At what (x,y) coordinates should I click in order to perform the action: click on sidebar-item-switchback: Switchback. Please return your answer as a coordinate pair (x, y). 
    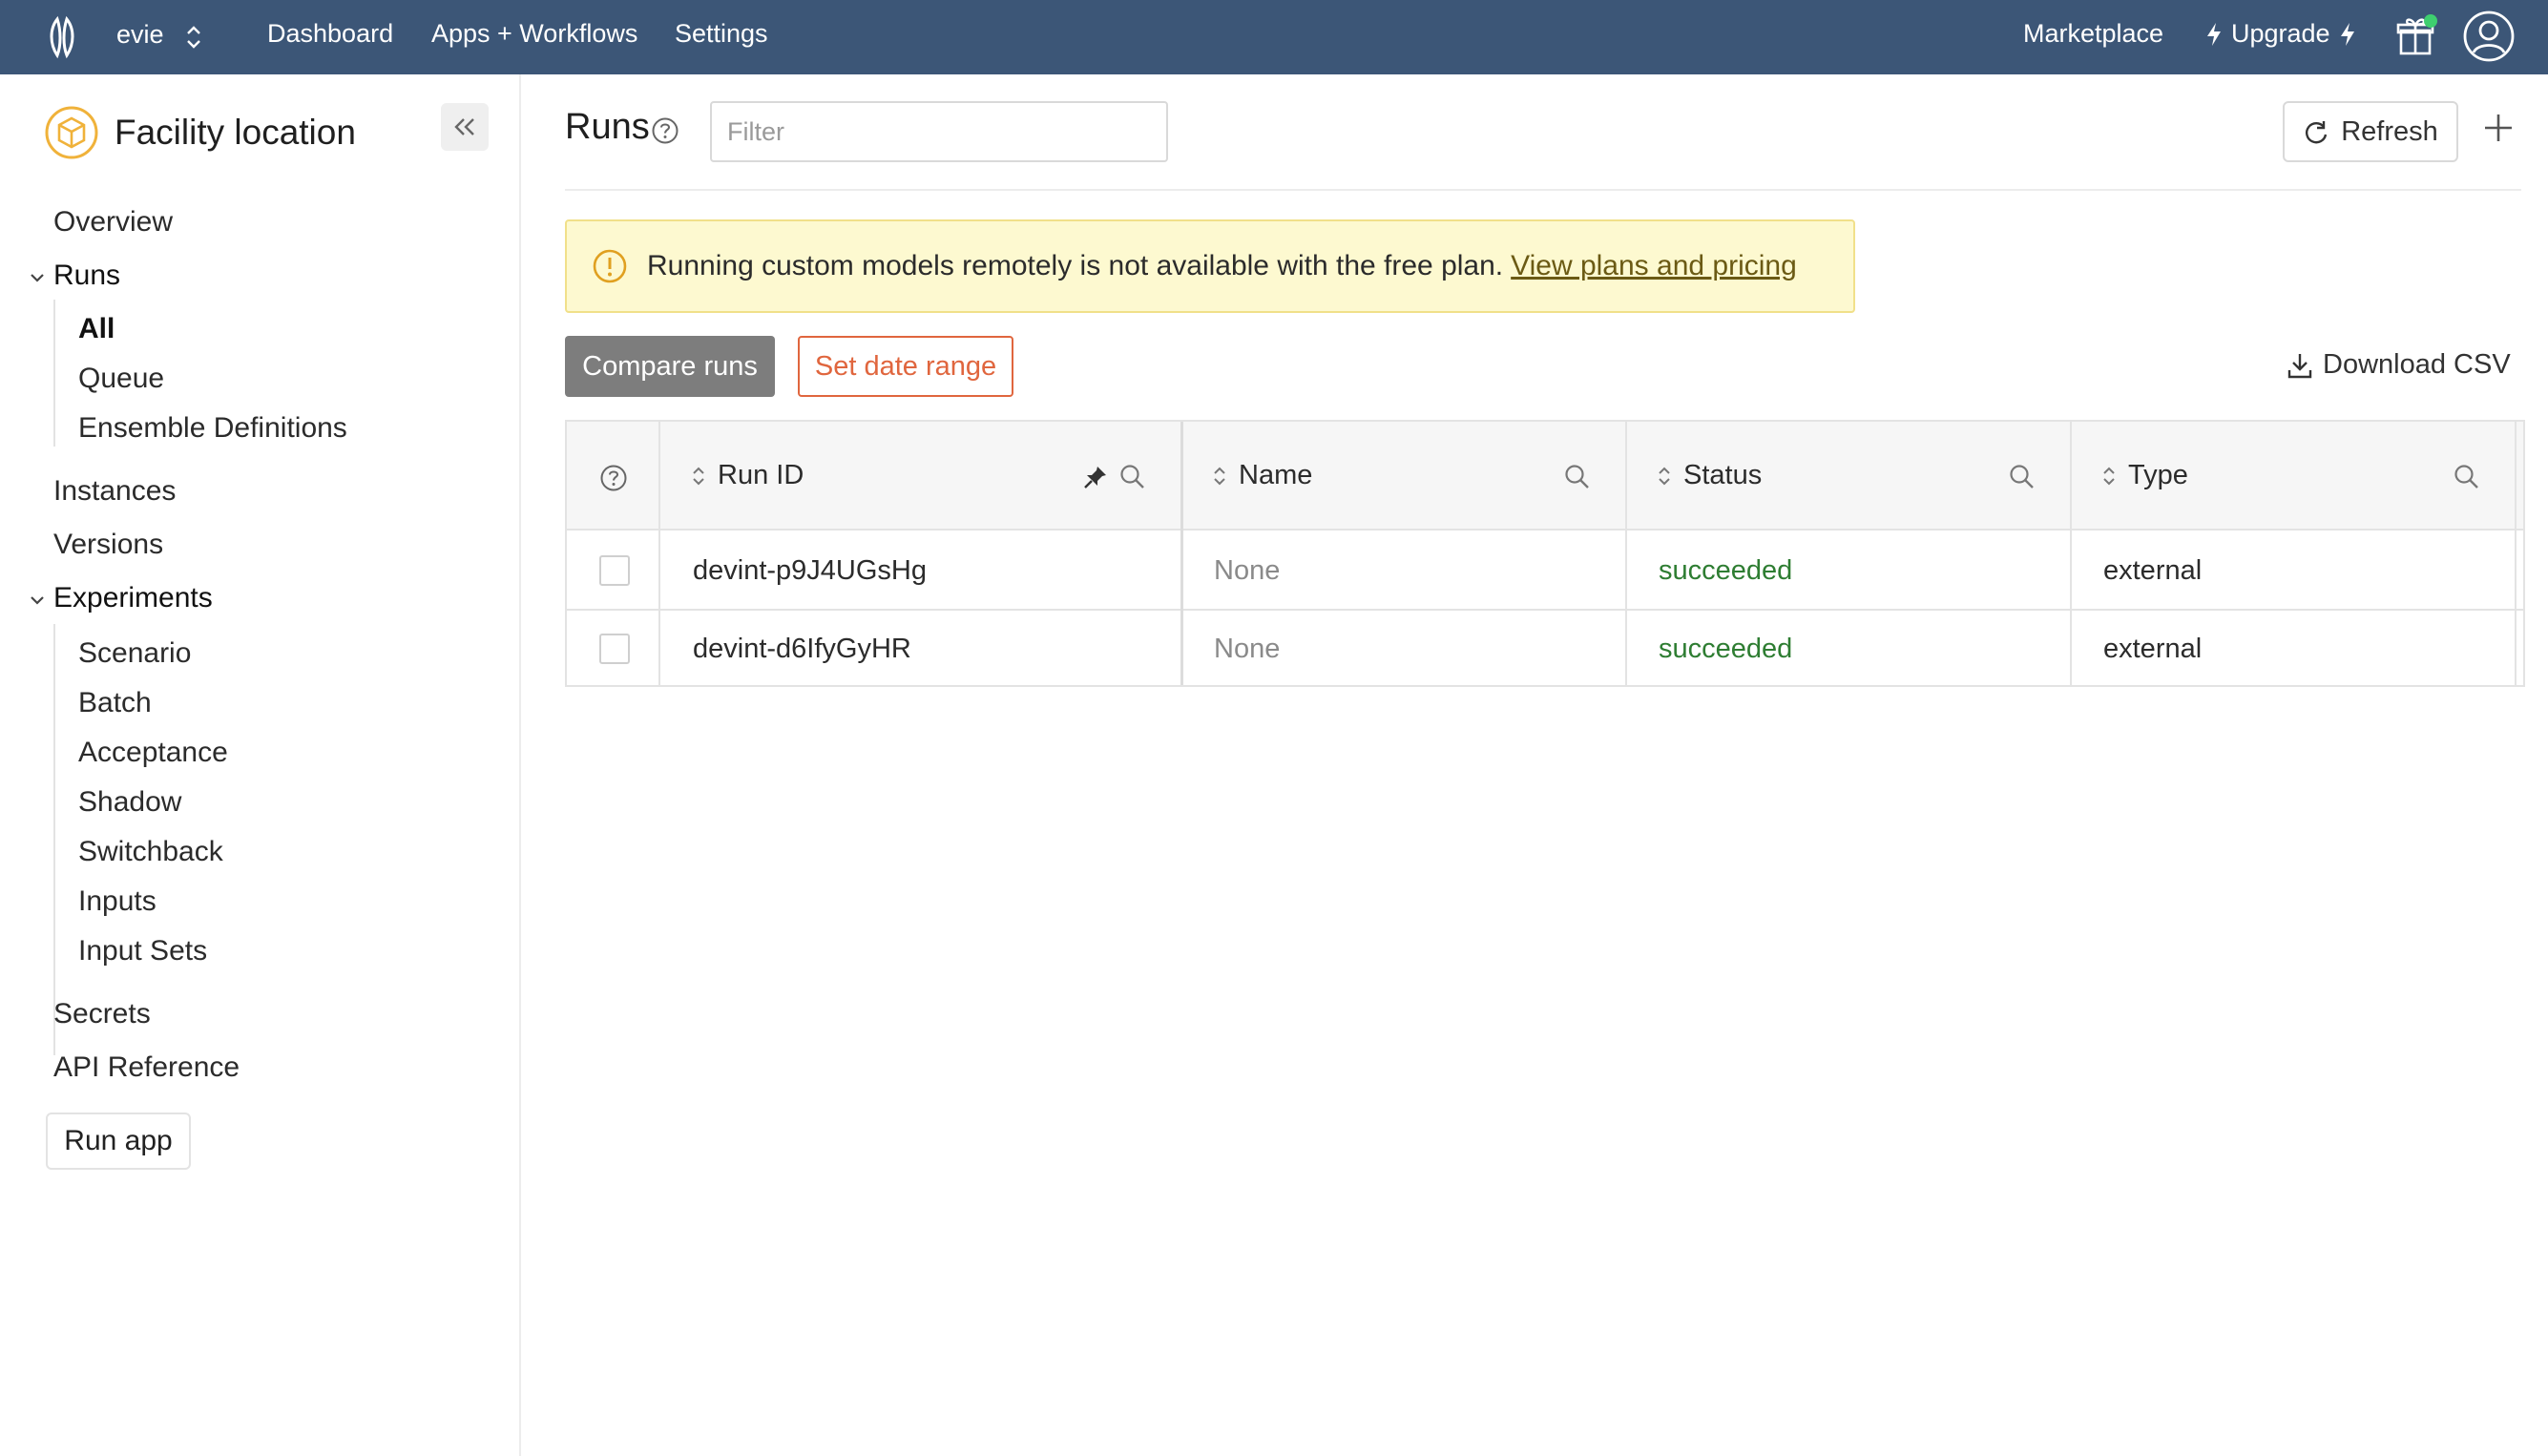
    Looking at the image, I should click on (150, 852).